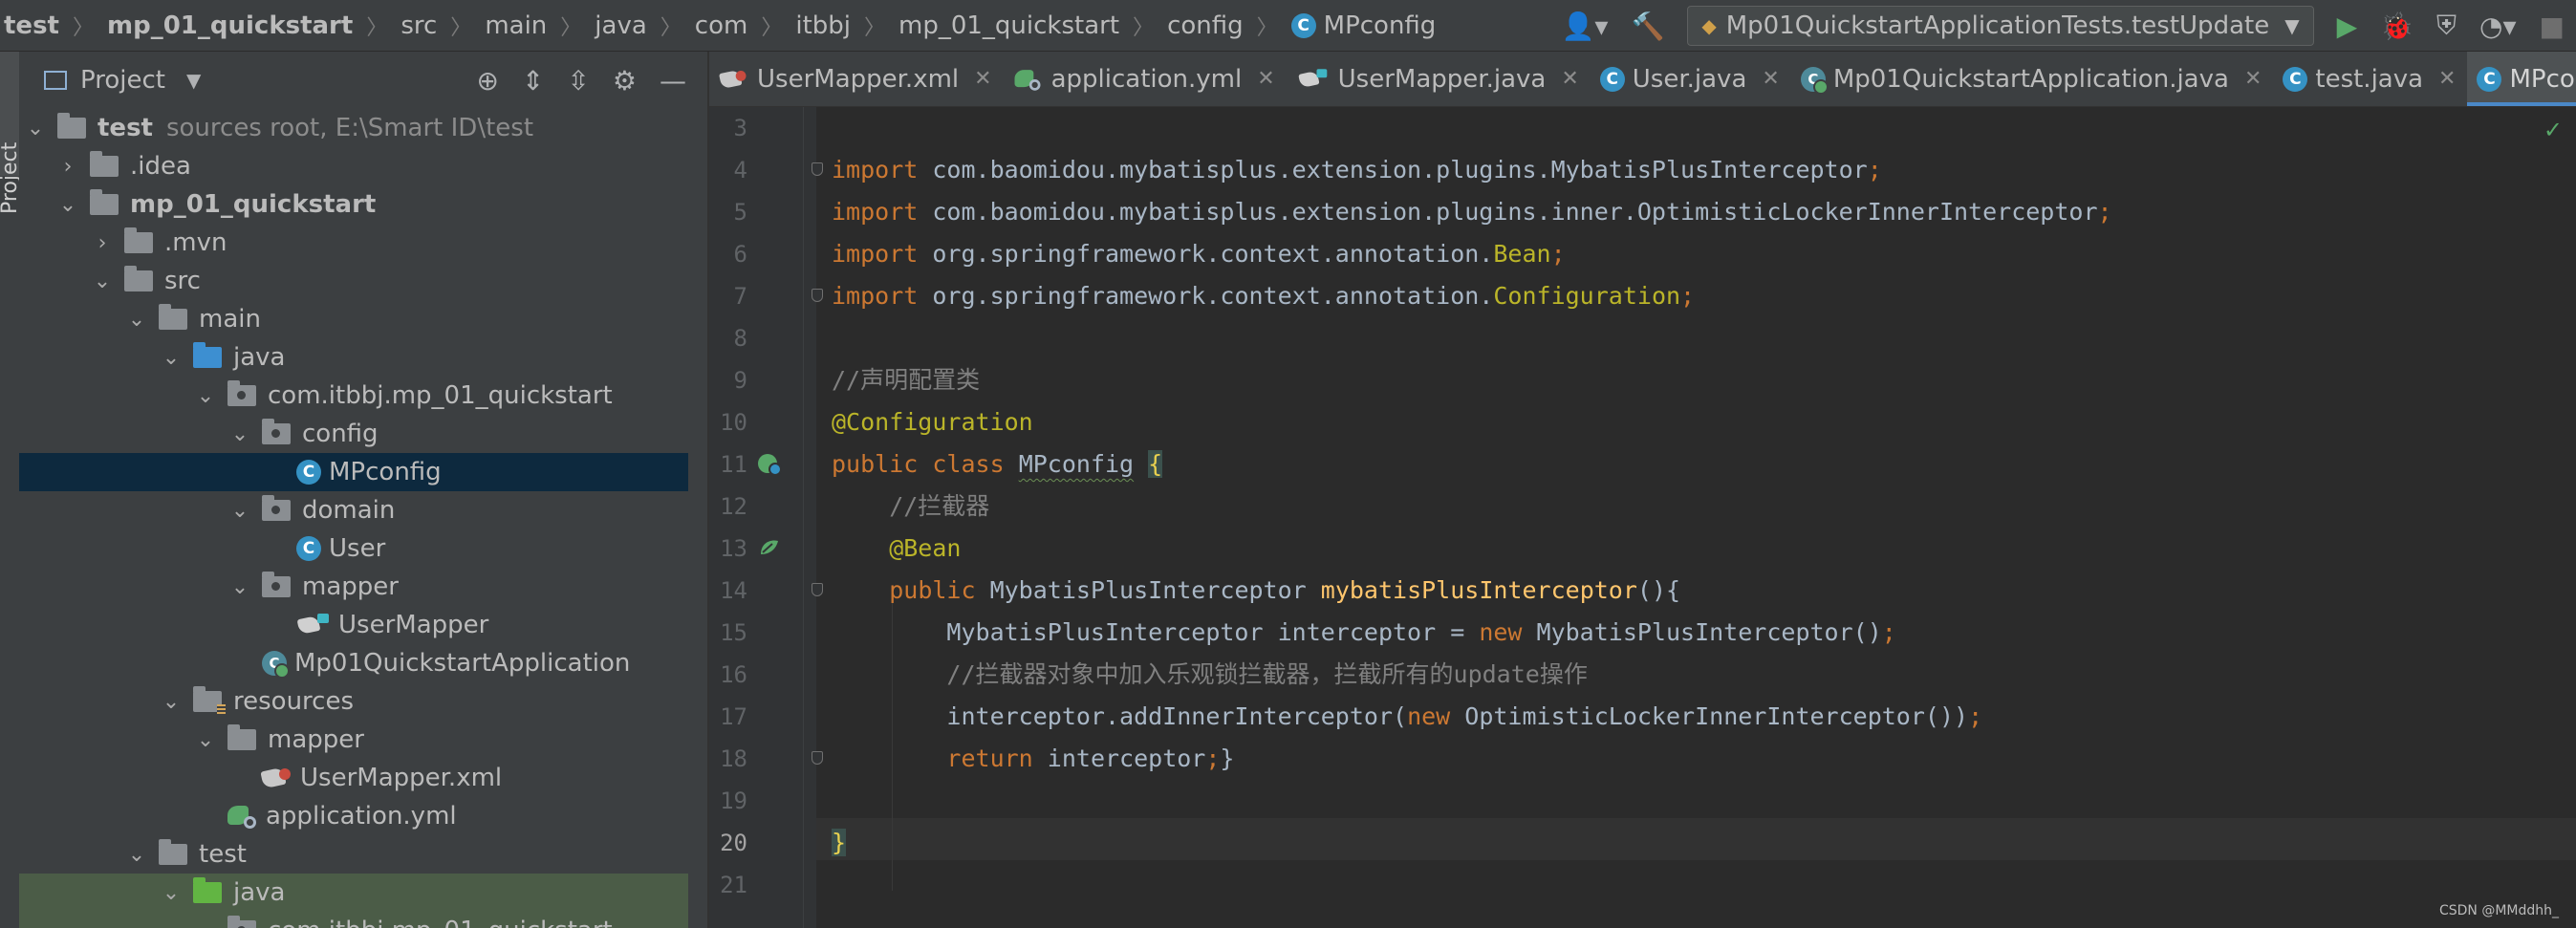  I want to click on tree-row-label: main, so click(230, 320).